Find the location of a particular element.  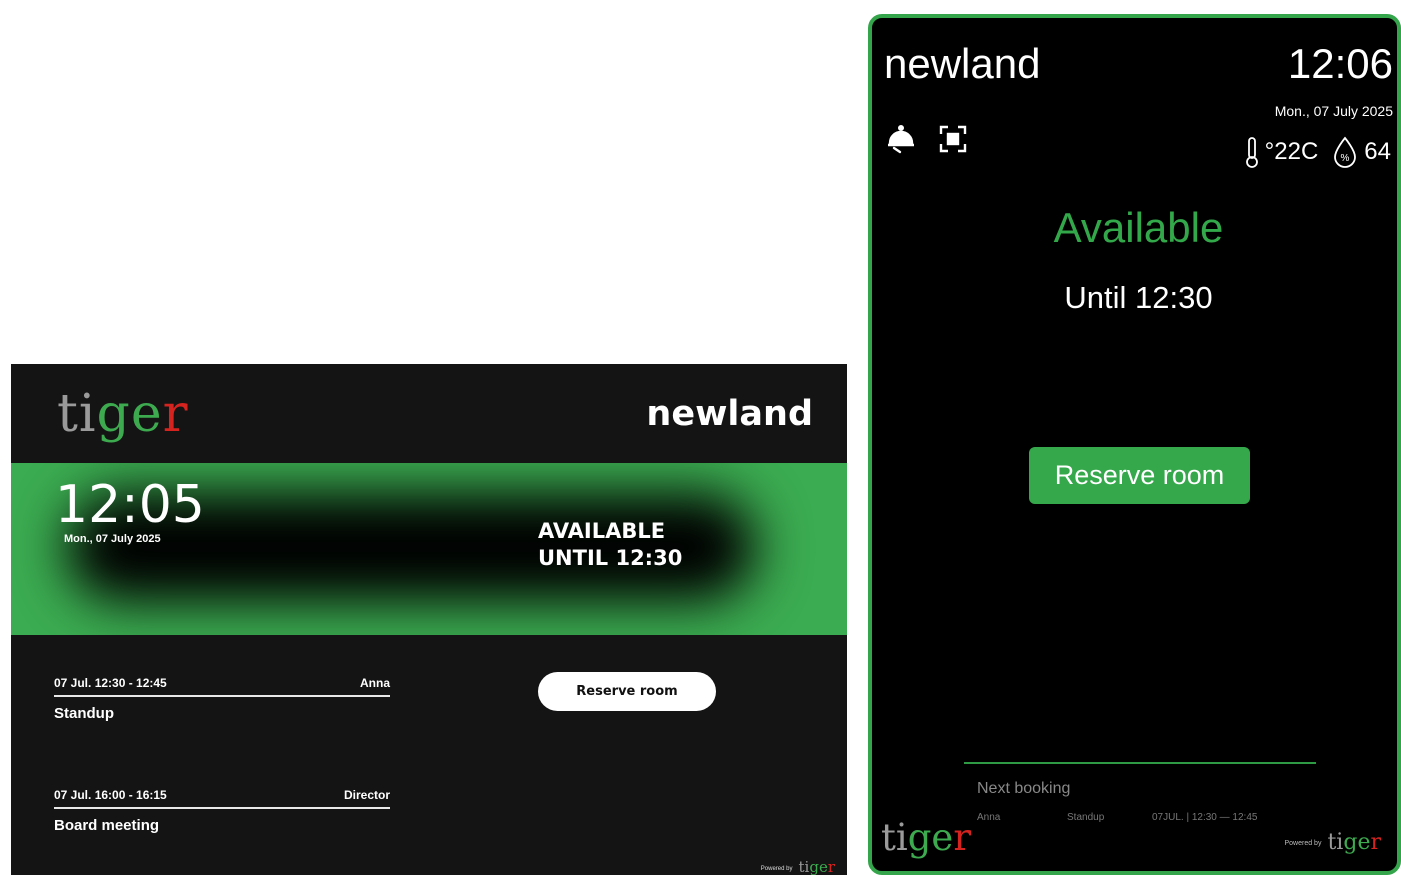

quick-actions is located at coordinates (927, 139).